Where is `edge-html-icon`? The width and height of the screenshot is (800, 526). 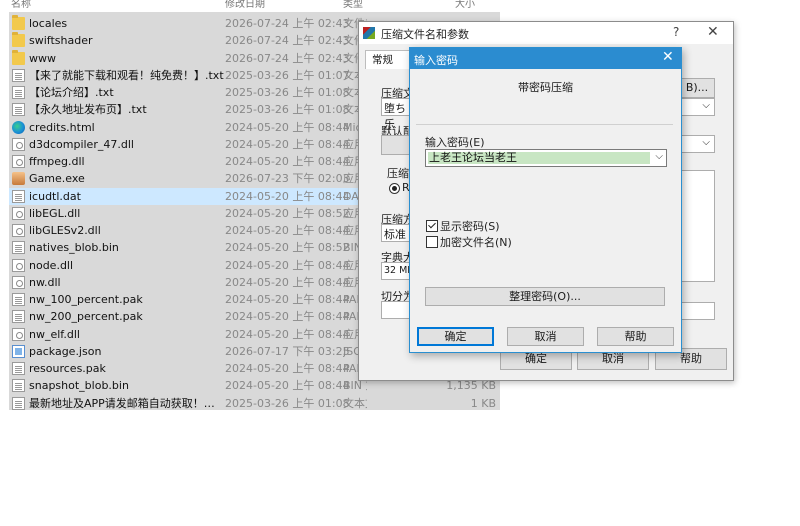
edge-html-icon is located at coordinates (18, 127).